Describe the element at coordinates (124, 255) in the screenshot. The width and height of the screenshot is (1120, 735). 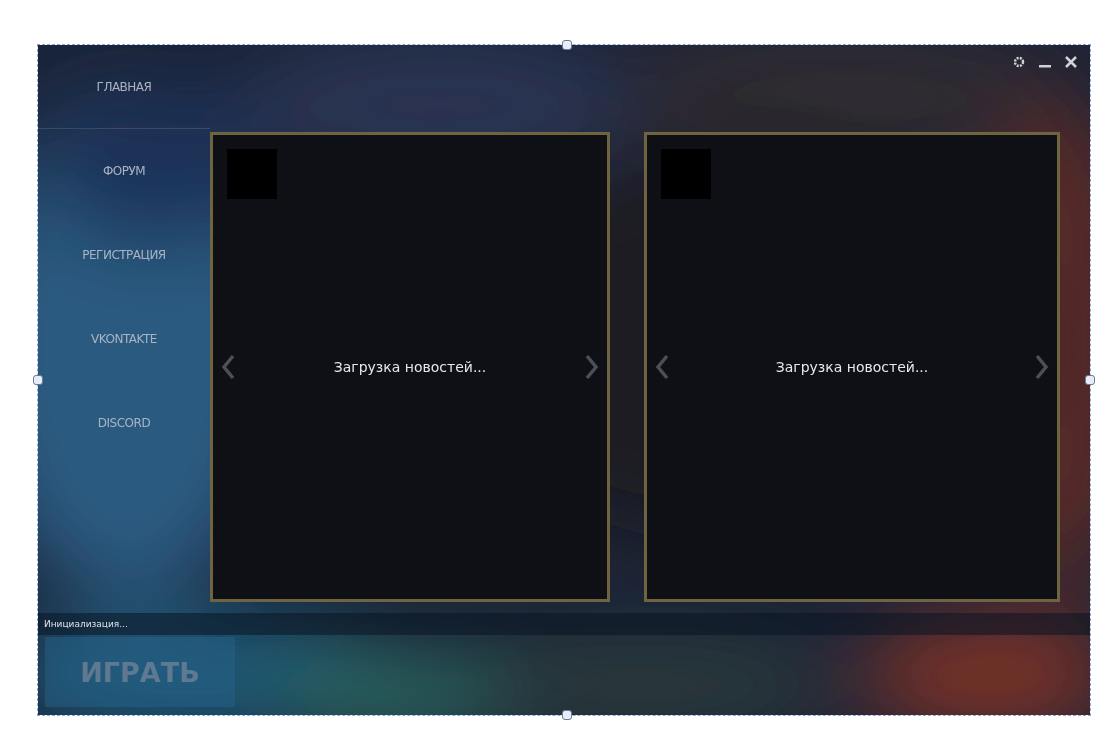
I see `nav-link: РЕГИСТРАЦИЯ` at that location.